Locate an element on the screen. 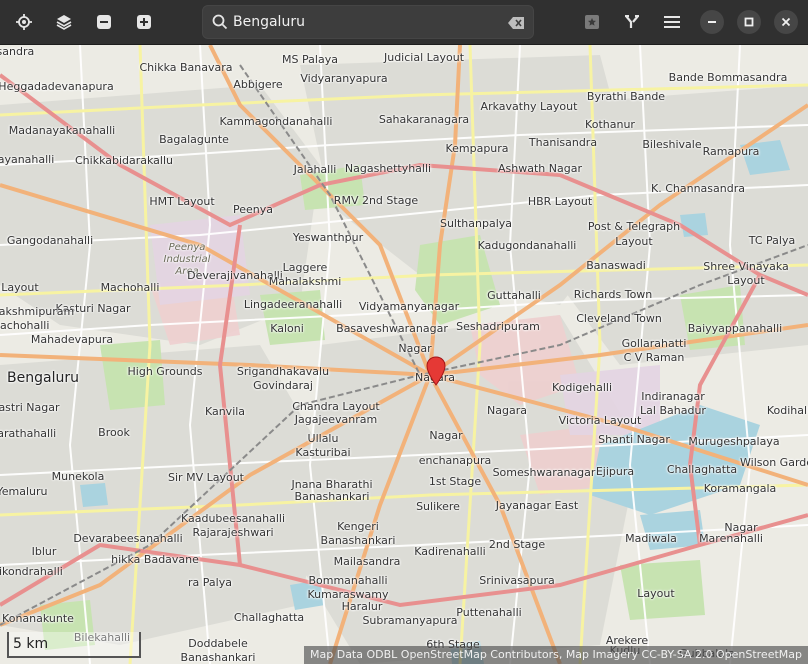 The image size is (808, 664). map-label: Konanakunte is located at coordinates (38, 618).